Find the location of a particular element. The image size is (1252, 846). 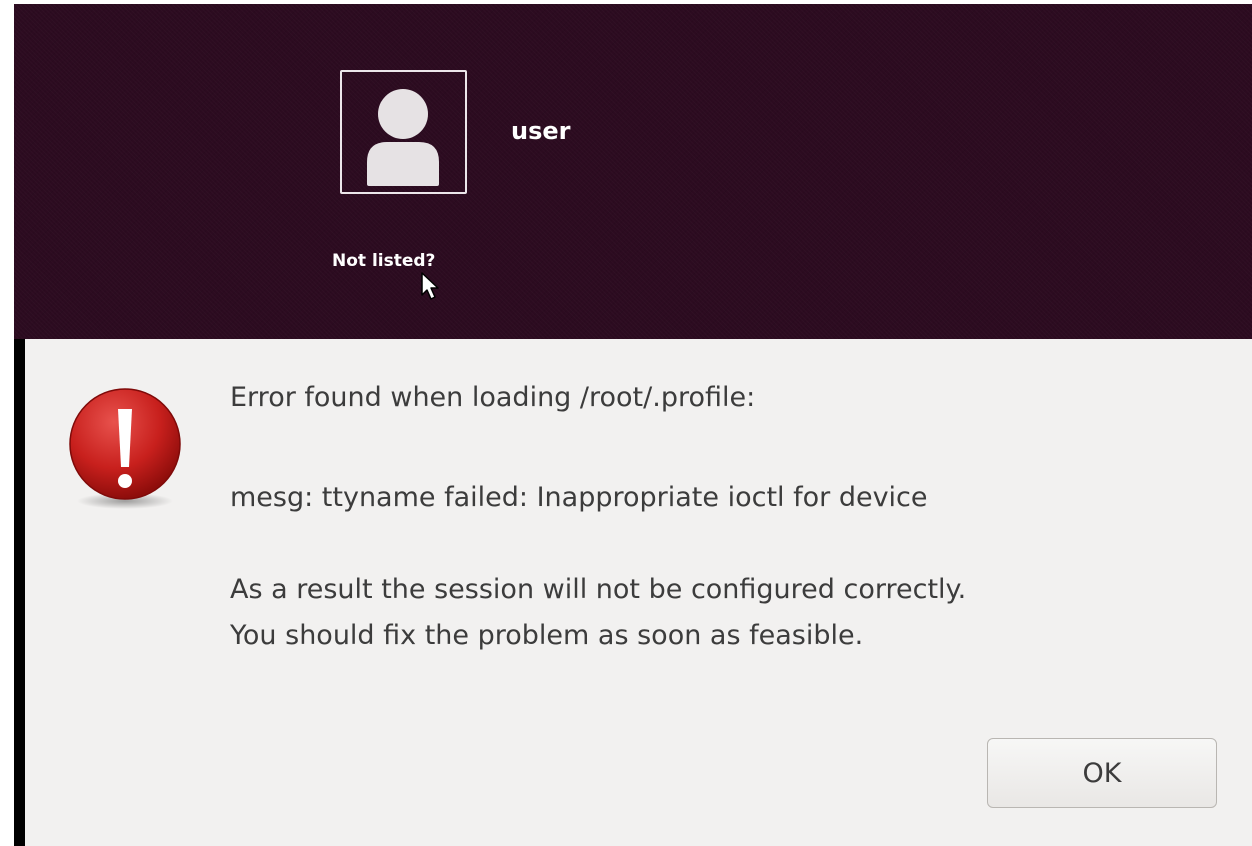

user-tile is located at coordinates (403, 132).